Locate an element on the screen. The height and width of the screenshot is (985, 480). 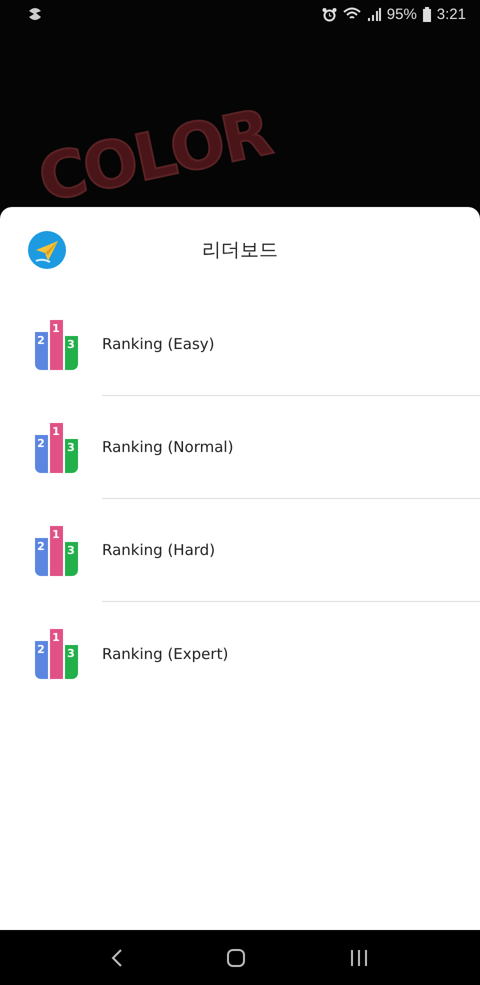
recent-apps-icon is located at coordinates (358, 957).